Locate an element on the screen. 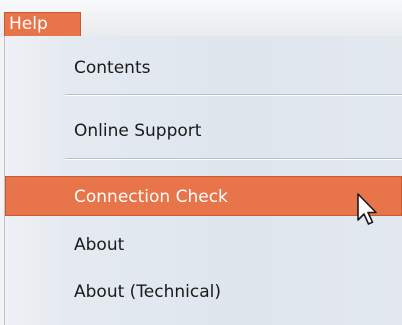 The image size is (402, 325). menu-item-connection-check: Connection Check is located at coordinates (203, 196).